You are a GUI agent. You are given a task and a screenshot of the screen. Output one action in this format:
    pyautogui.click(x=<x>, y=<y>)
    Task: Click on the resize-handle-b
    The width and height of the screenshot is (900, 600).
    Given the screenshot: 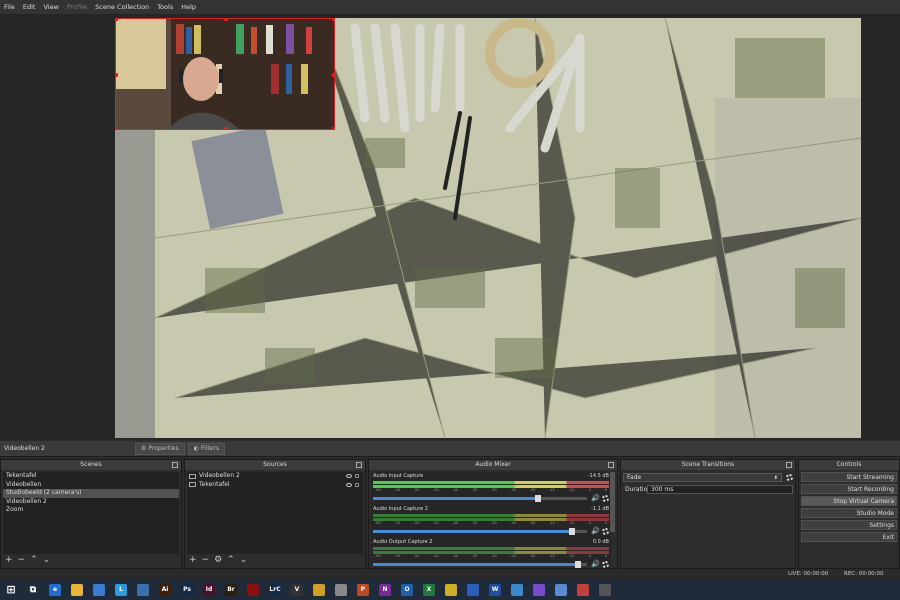 What is the action you would take?
    pyautogui.click(x=226, y=128)
    